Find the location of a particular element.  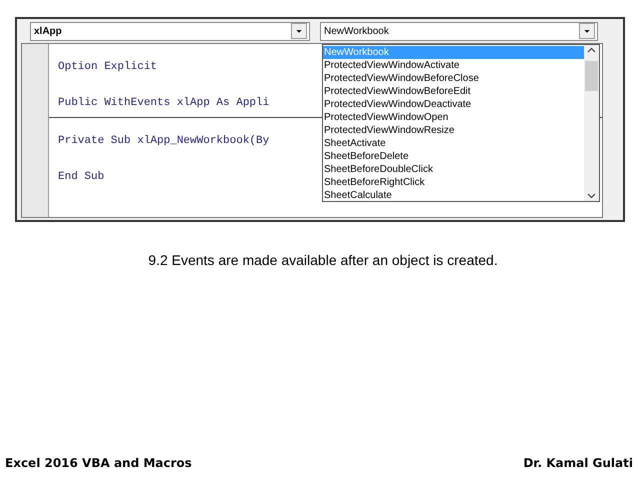

procedure-item: ProtectedViewWindowResize is located at coordinates (453, 130).